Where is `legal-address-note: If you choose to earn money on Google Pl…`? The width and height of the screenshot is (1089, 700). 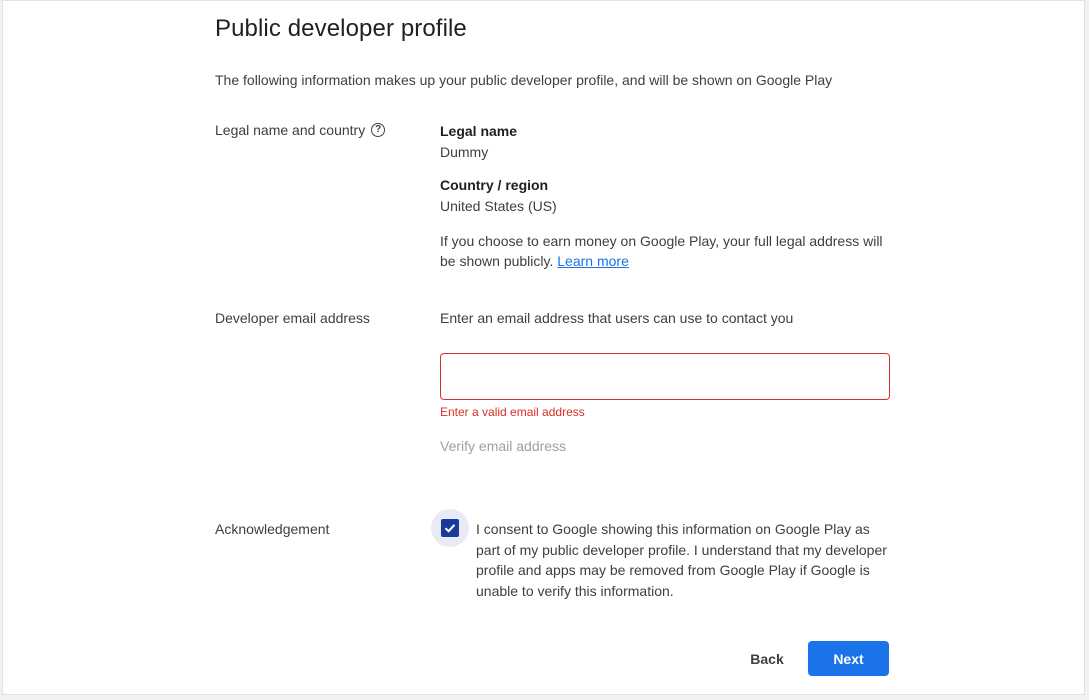
legal-address-note: If you choose to earn money on Google Pl… is located at coordinates (665, 251).